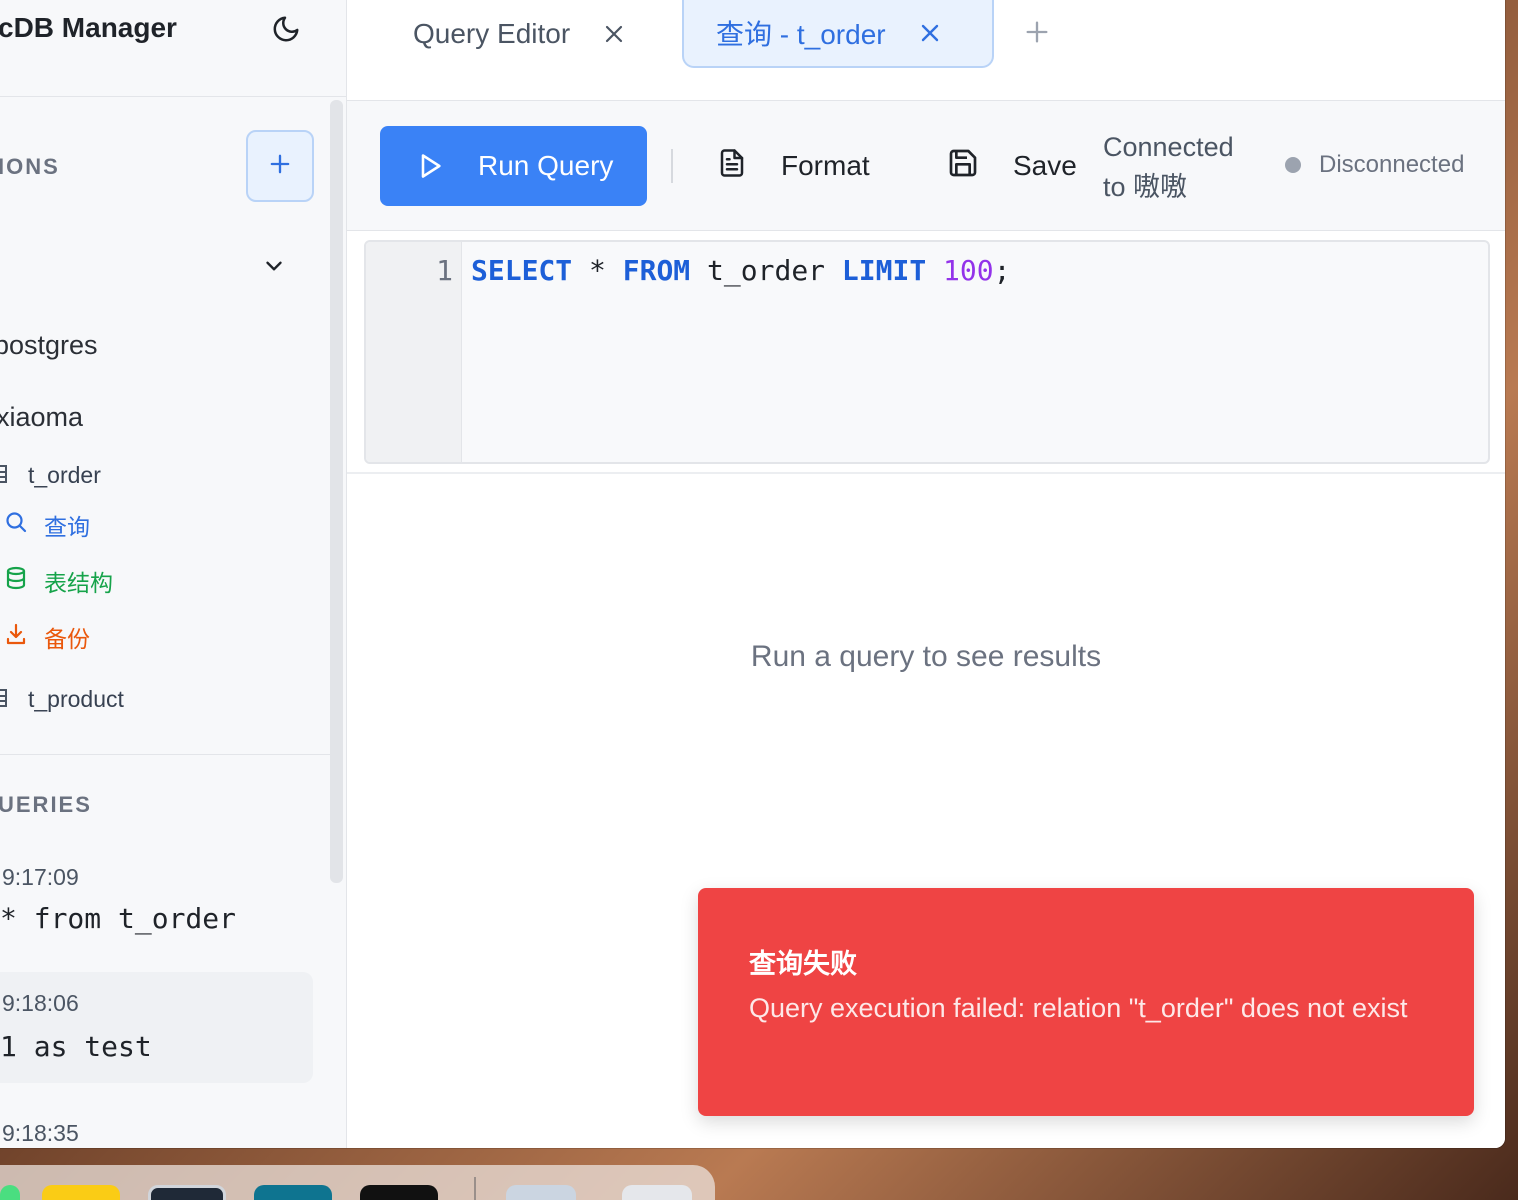 The image size is (1518, 1200). I want to click on run-query-button: Run Query, so click(513, 166).